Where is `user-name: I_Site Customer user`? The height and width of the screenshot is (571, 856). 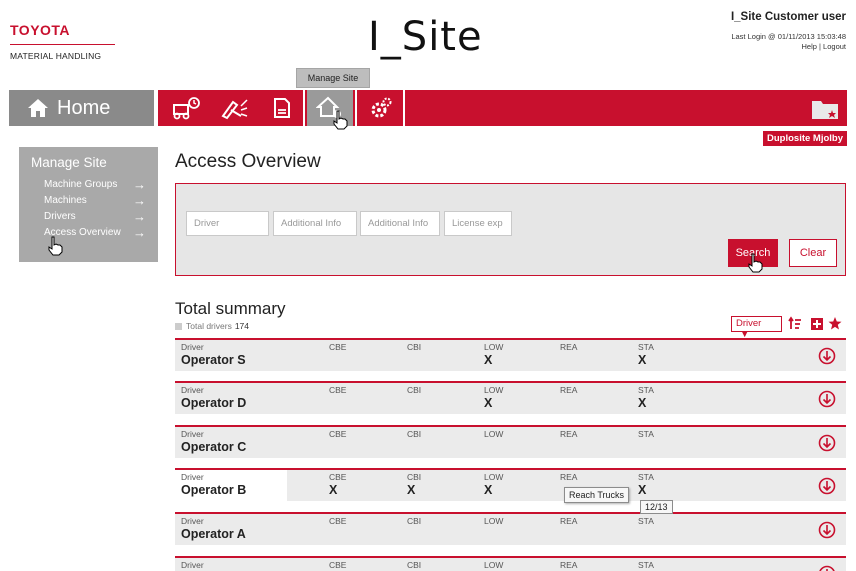
user-name: I_Site Customer user is located at coordinates (788, 17).